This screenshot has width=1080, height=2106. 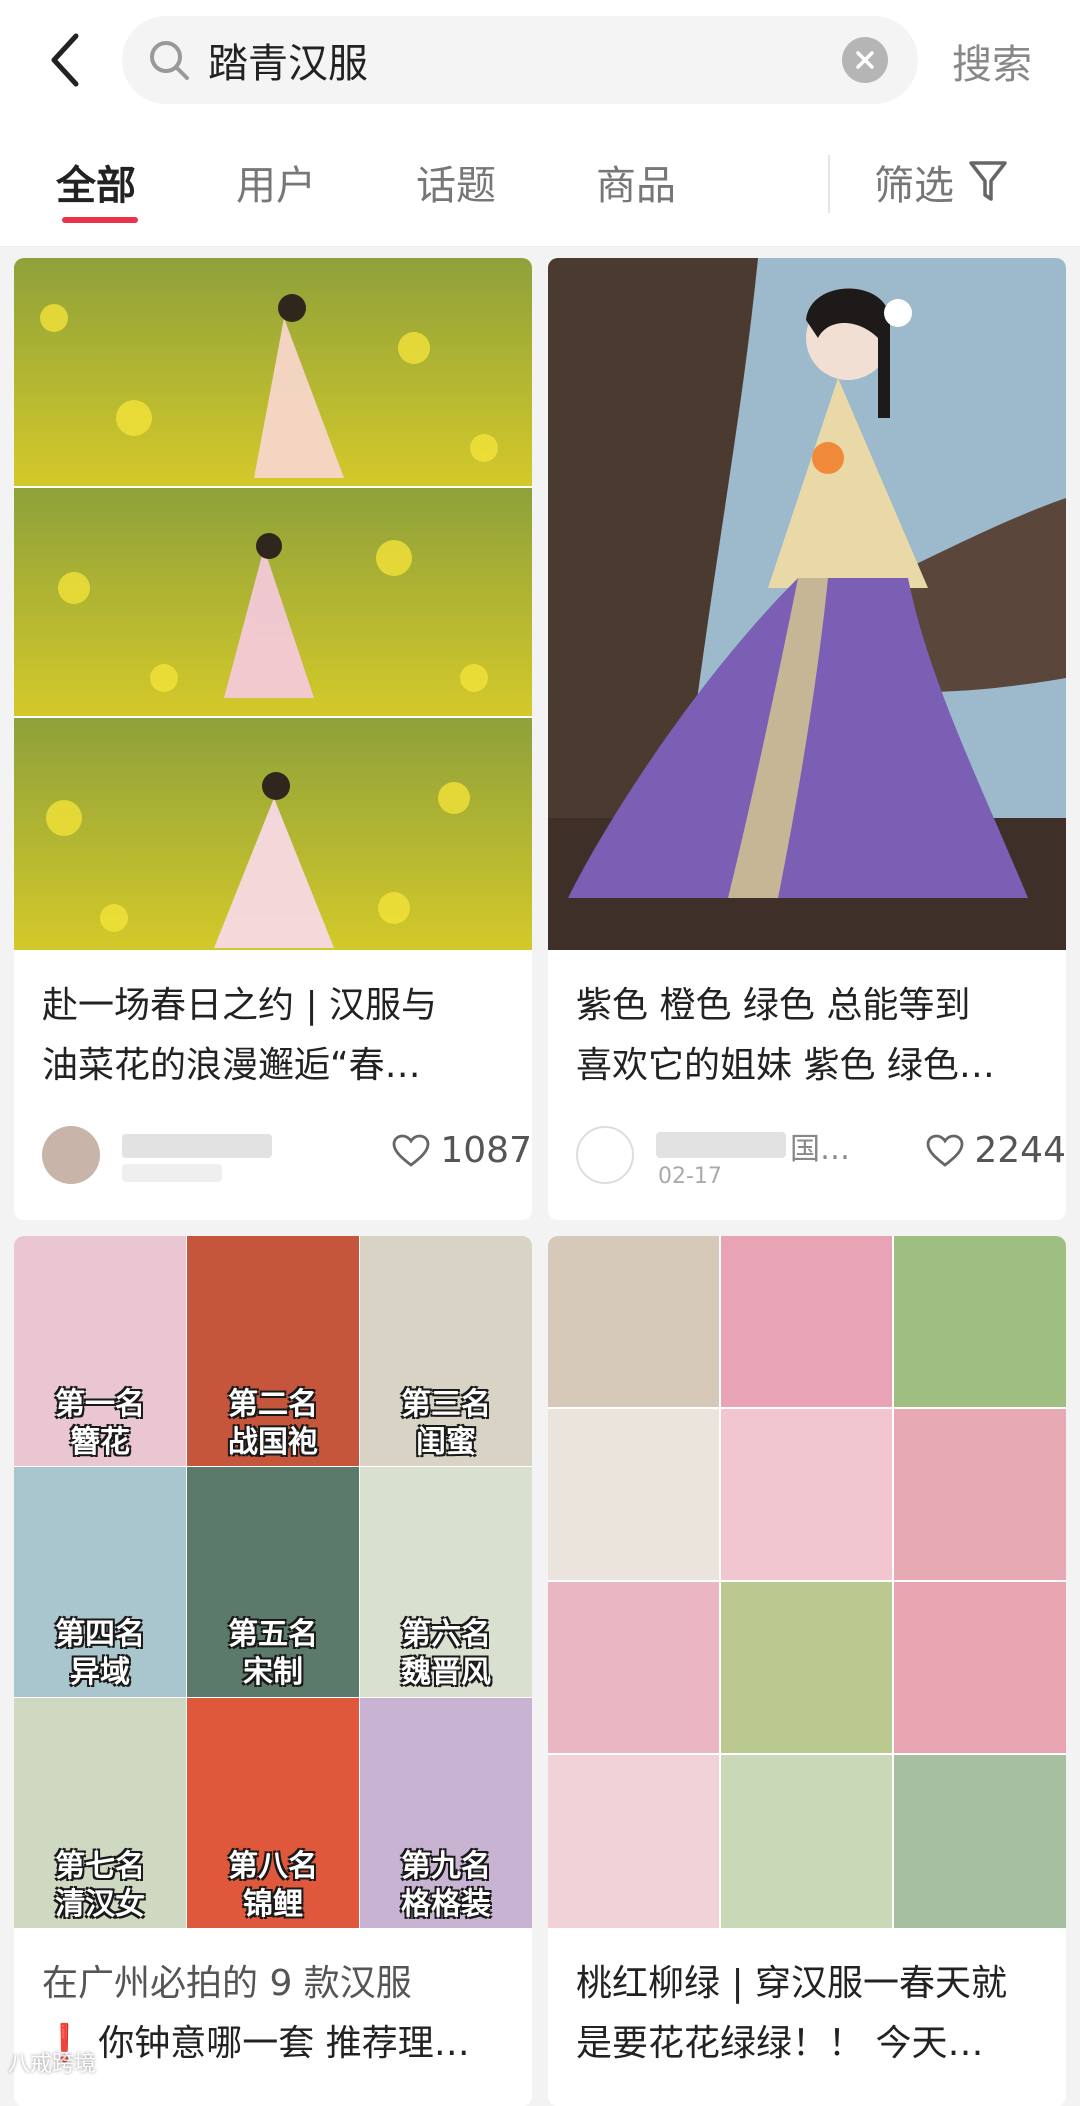 I want to click on author-row: 1087, so click(x=287, y=1155).